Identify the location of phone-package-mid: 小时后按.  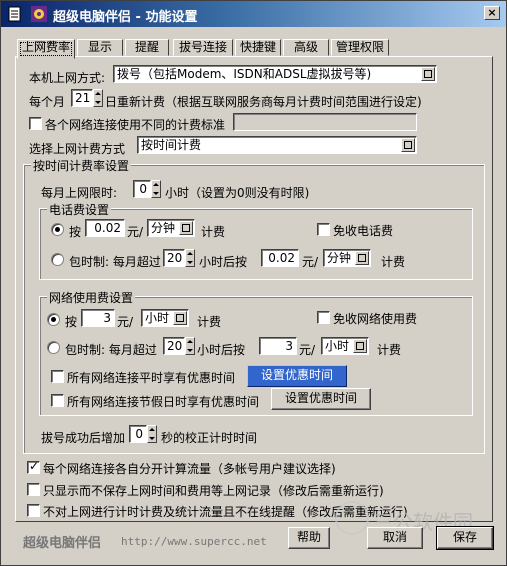
(223, 262).